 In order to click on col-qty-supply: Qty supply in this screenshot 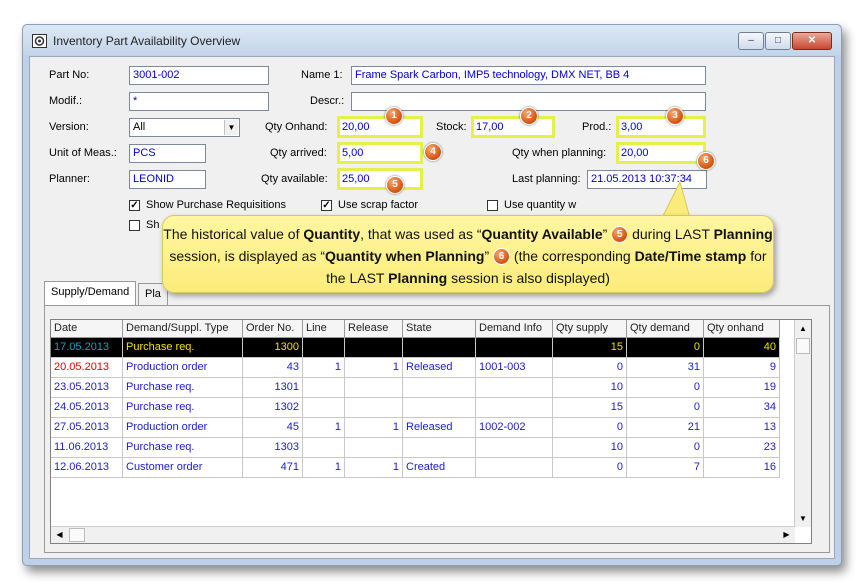, I will do `click(590, 329)`.